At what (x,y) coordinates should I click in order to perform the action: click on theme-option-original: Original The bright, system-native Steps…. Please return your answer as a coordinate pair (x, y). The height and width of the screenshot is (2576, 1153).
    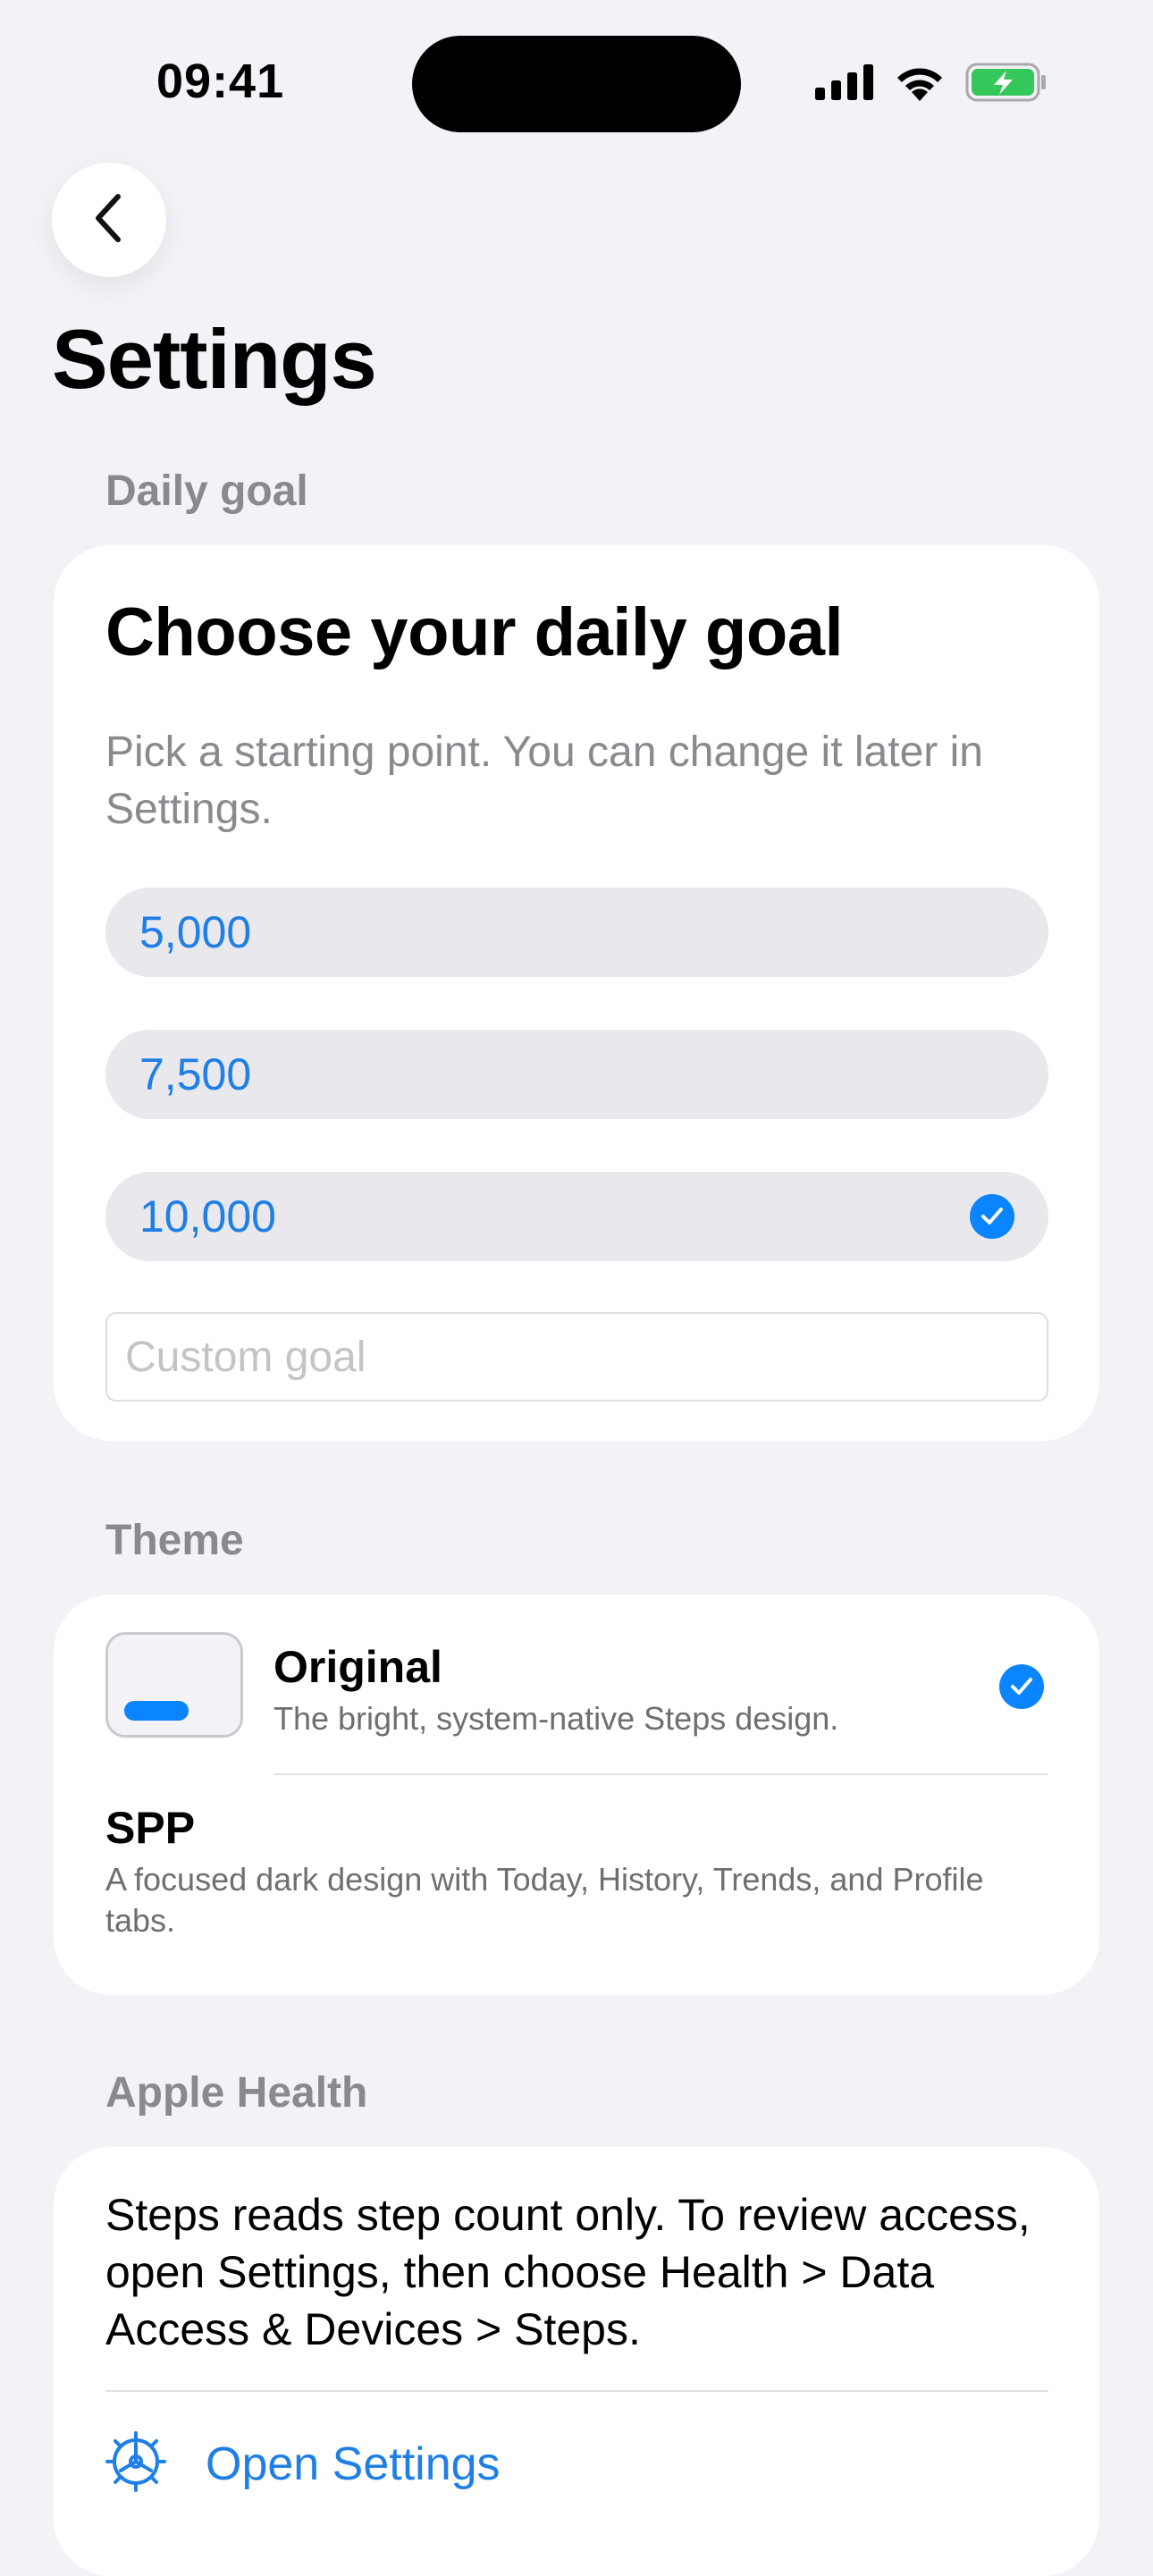
    Looking at the image, I should click on (576, 1684).